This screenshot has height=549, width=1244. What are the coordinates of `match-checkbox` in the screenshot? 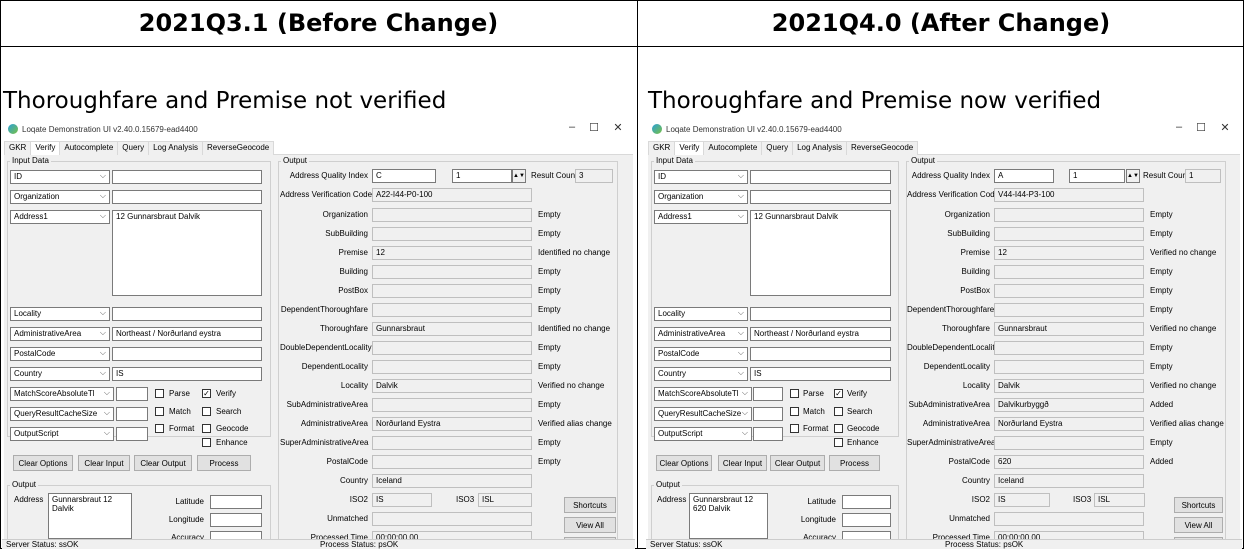 It's located at (159, 411).